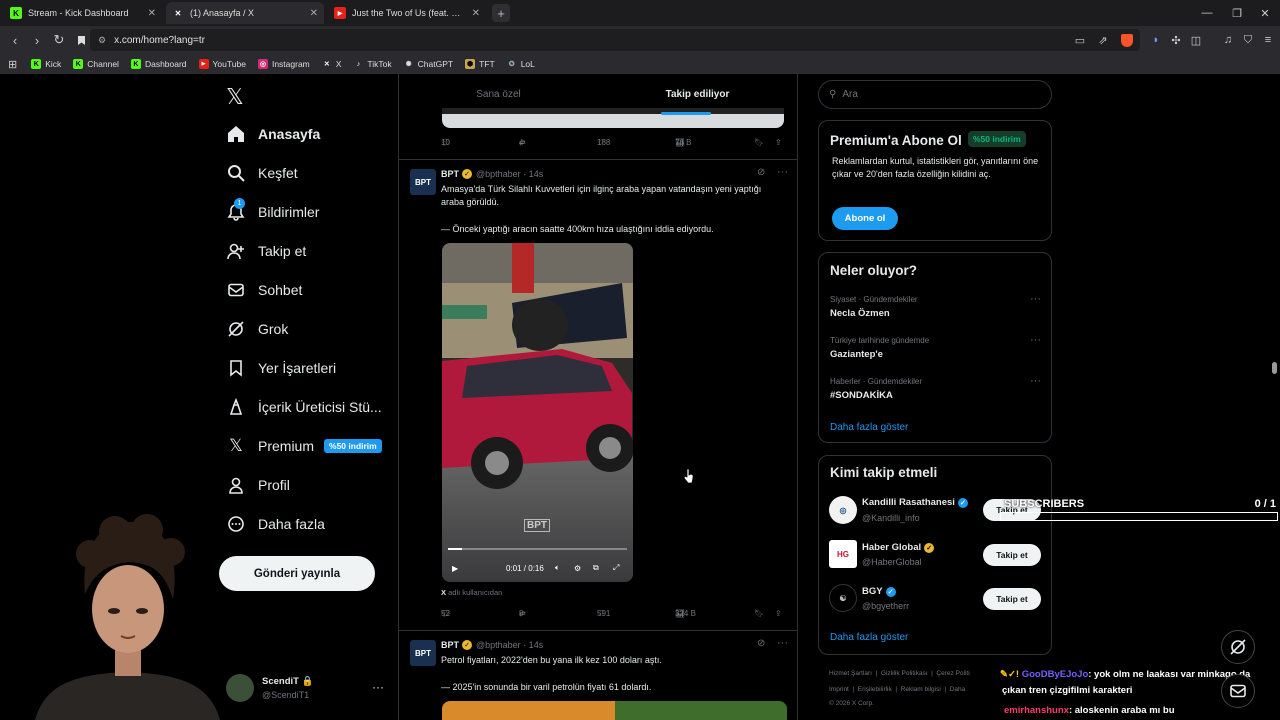  What do you see at coordinates (869, 637) in the screenshot?
I see `who-show-more: Daha fazla göster` at bounding box center [869, 637].